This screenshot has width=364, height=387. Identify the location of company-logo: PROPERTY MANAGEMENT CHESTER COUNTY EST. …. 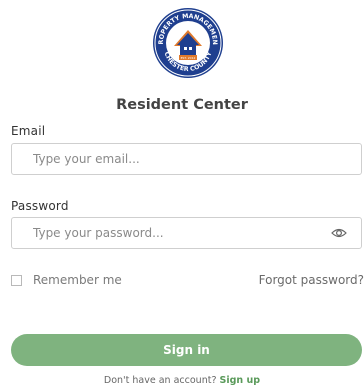
(187, 42).